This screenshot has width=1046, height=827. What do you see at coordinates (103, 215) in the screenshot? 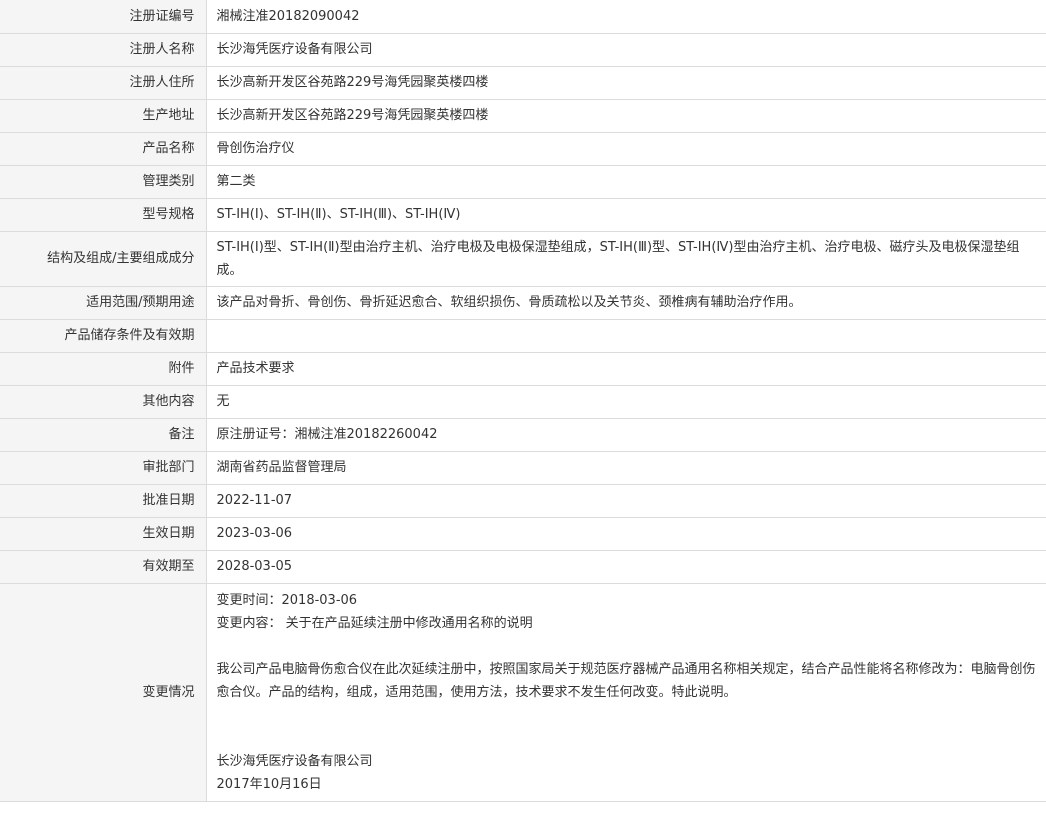
I see `row-label: 型号规格` at bounding box center [103, 215].